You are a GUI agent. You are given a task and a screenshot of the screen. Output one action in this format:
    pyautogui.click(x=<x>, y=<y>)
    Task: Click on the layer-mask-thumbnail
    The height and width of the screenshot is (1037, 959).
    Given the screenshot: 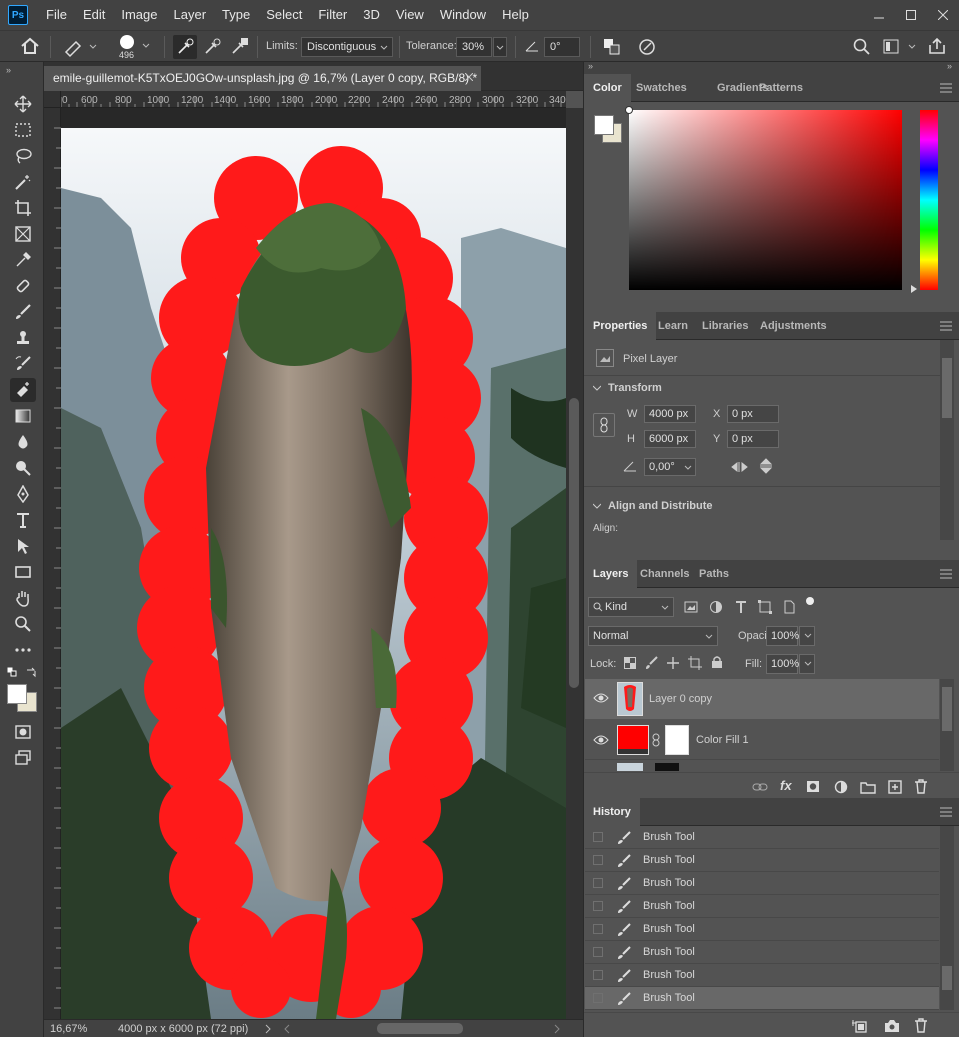 What is the action you would take?
    pyautogui.click(x=677, y=740)
    